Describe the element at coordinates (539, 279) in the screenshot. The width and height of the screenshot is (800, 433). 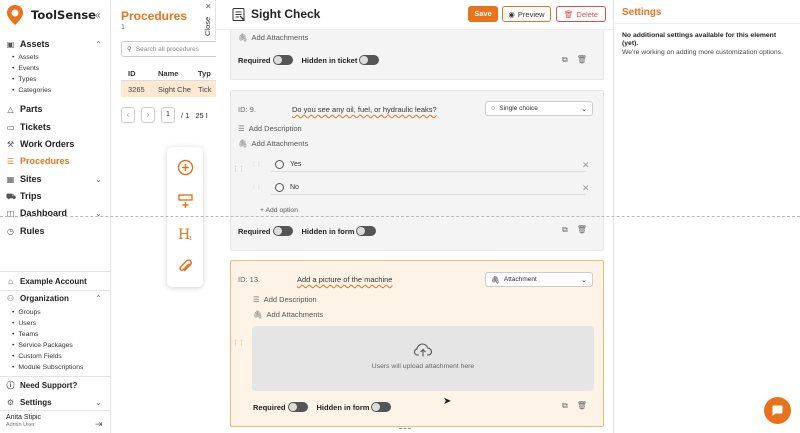
I see `question-type-select: 🖇 Attachment ⌄` at that location.